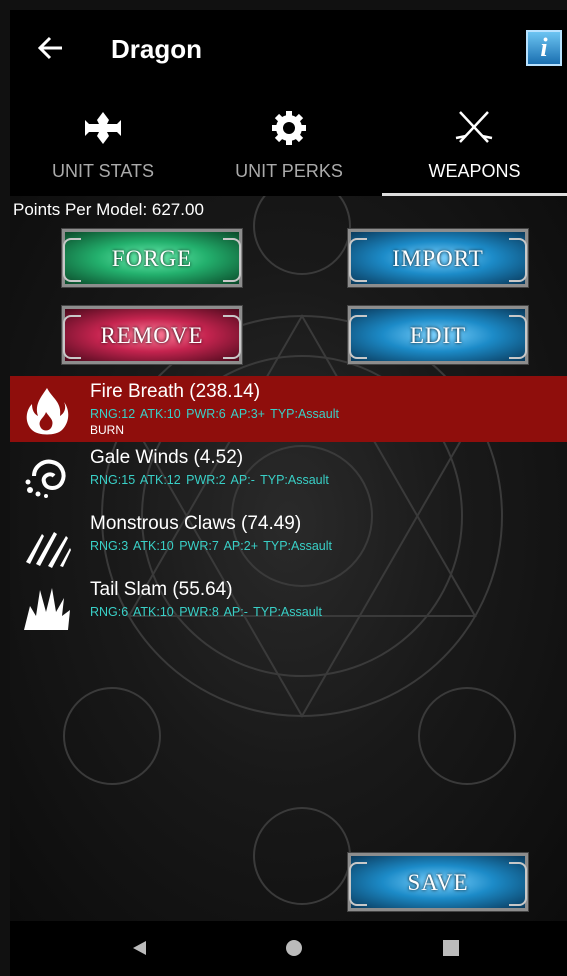  What do you see at coordinates (175, 391) in the screenshot?
I see `weapon-name: Fire Breath (238.14)` at bounding box center [175, 391].